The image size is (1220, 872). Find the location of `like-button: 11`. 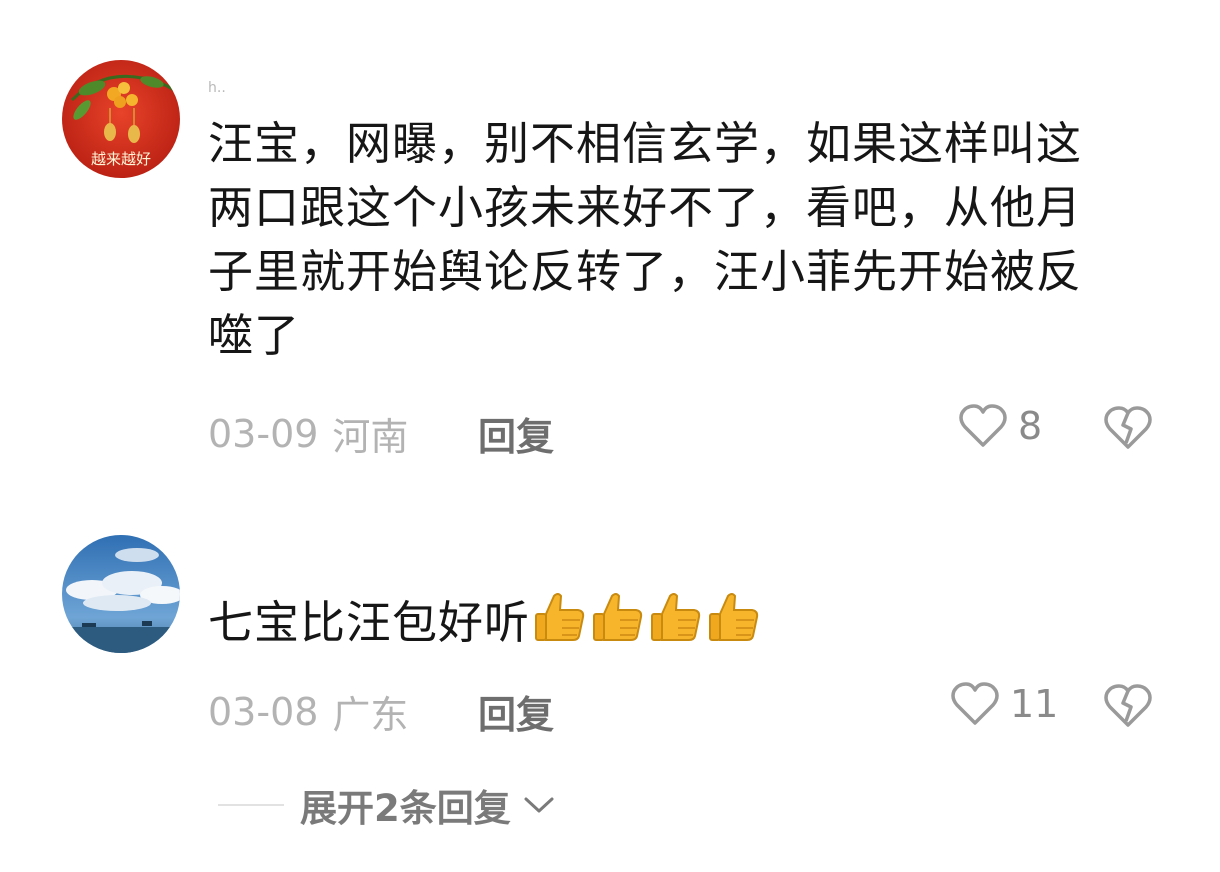

like-button: 11 is located at coordinates (1004, 704).